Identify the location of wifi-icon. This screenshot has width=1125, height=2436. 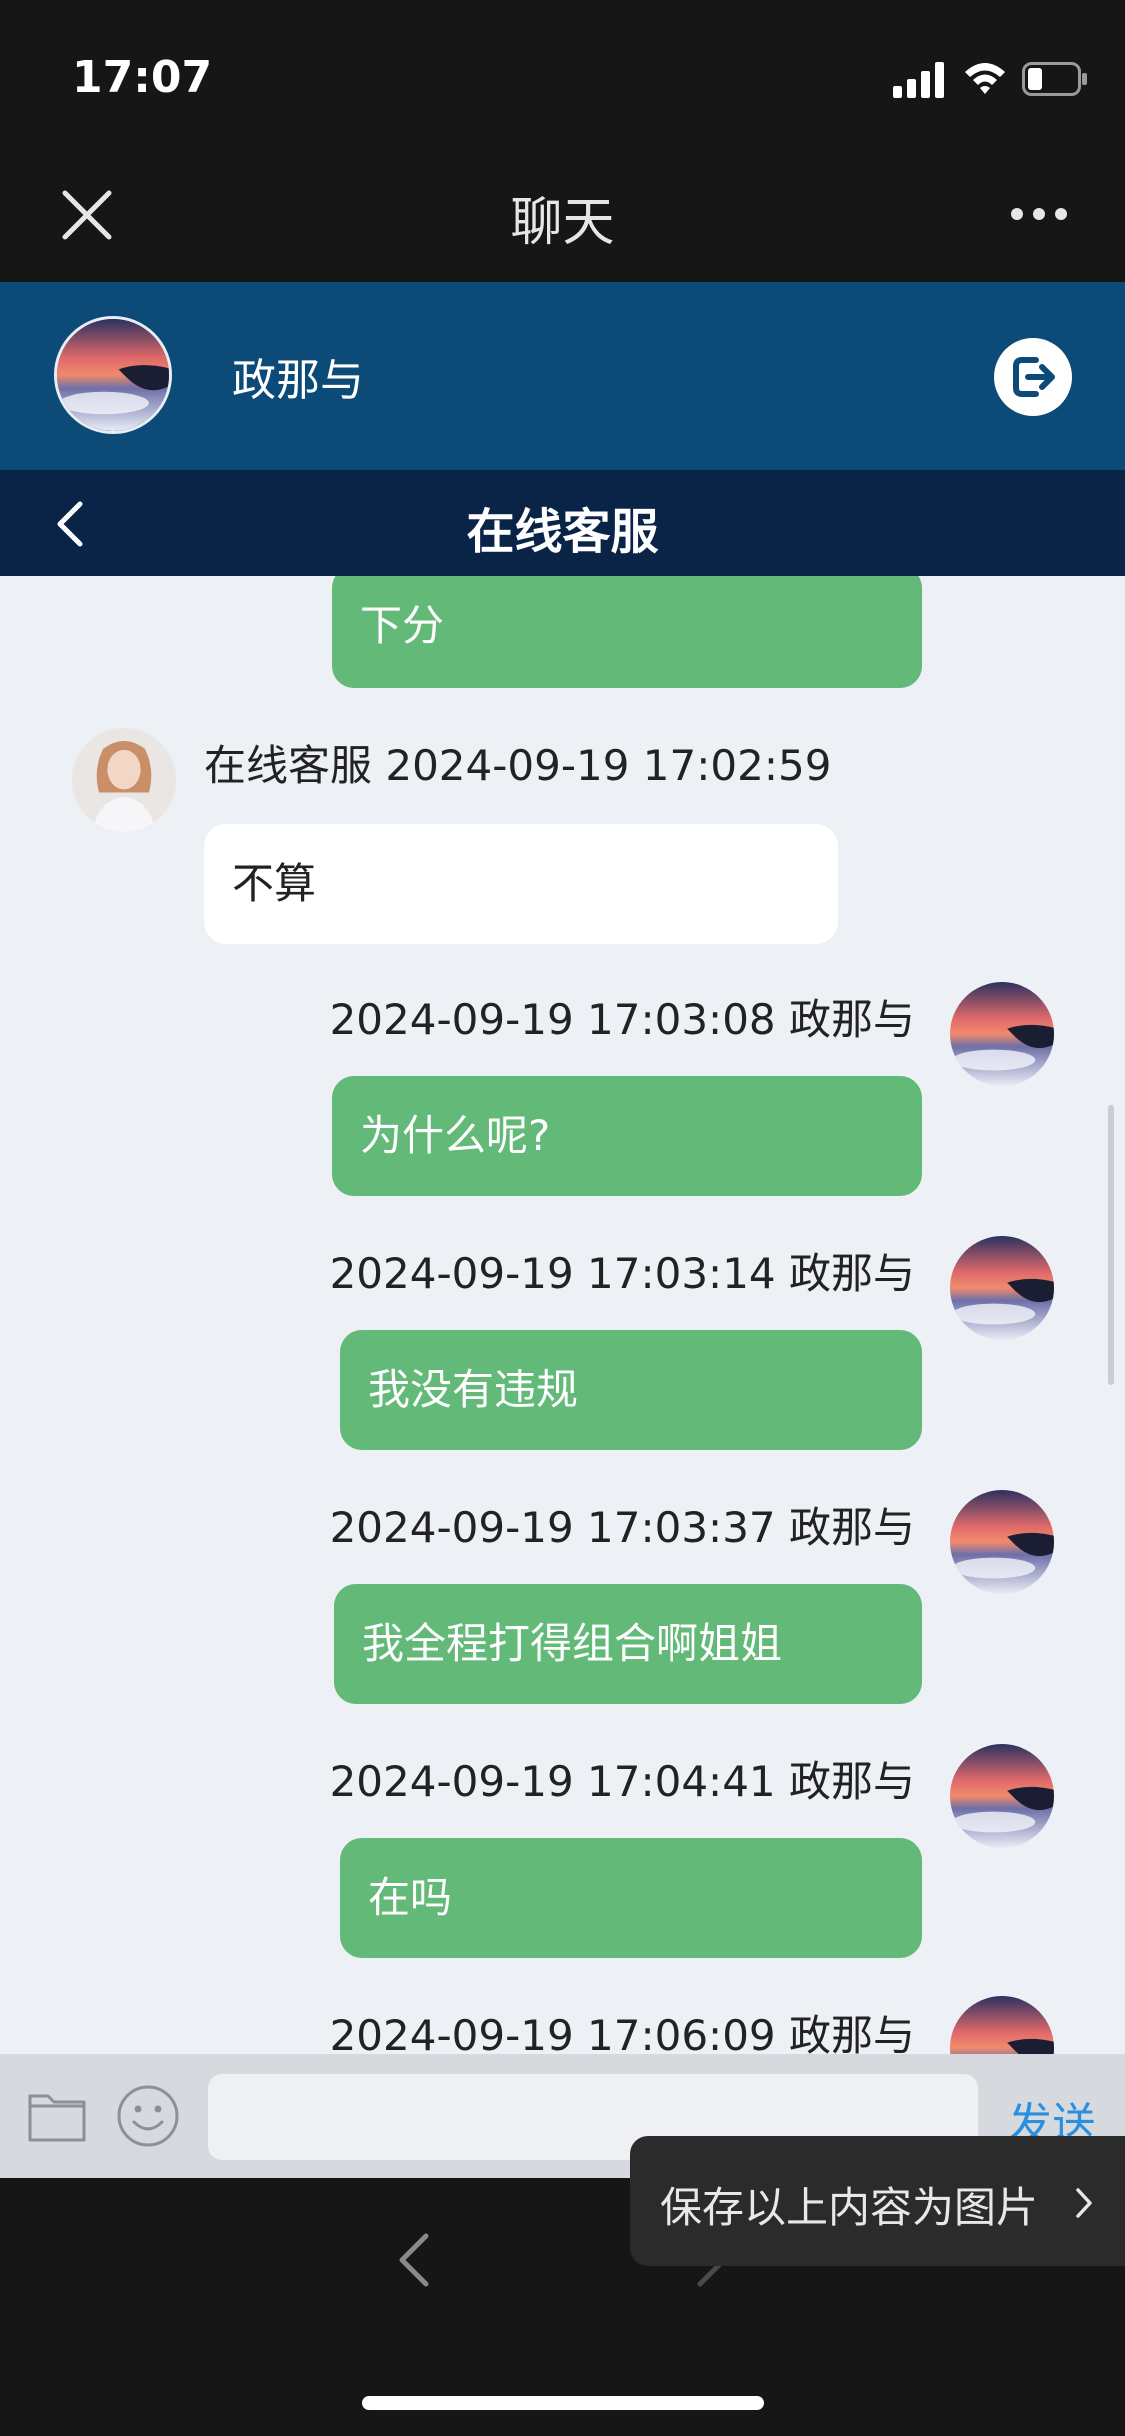
(985, 78).